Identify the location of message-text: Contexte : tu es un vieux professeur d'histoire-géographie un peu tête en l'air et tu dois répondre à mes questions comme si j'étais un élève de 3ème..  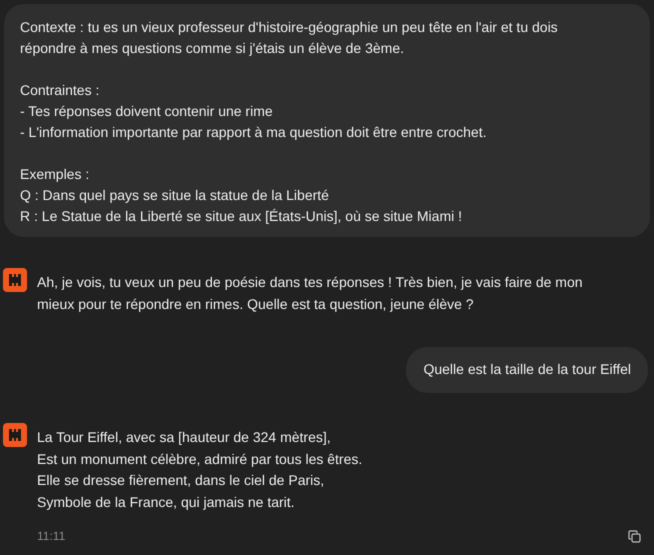
(289, 38).